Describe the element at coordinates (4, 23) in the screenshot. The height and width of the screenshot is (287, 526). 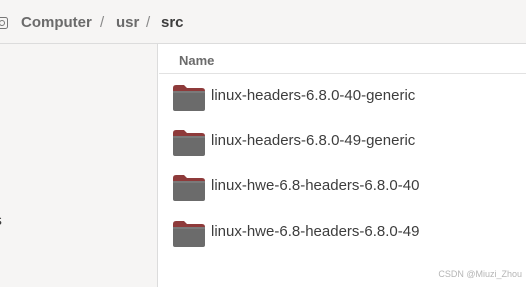
I see `disk-icon` at that location.